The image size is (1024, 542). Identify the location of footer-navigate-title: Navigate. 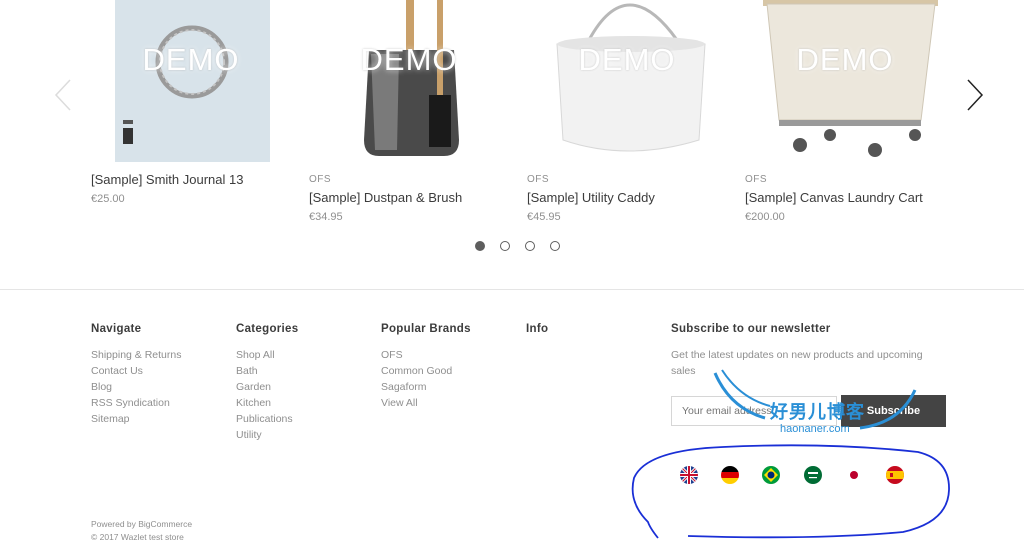
(116, 329).